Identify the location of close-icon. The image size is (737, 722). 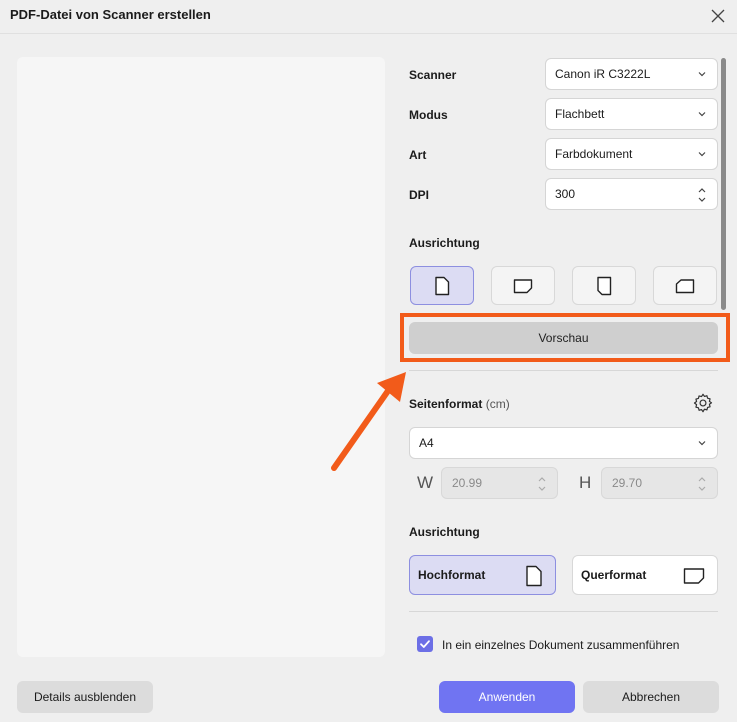
(718, 16).